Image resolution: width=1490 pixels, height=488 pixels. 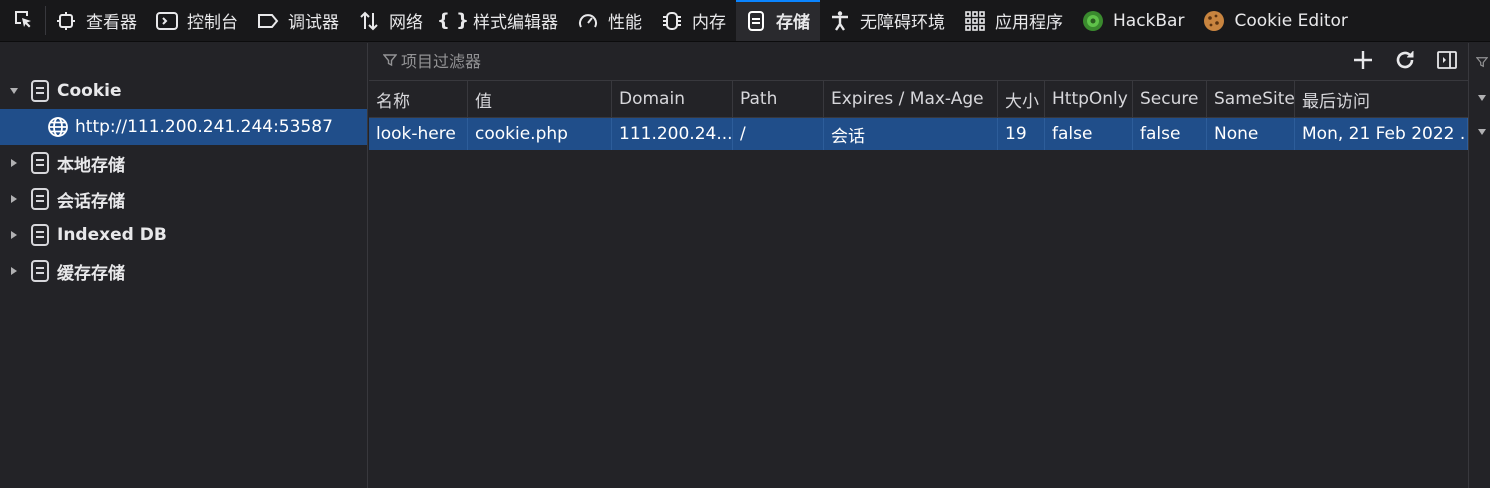 I want to click on column-header-size: 大小, so click(x=1021, y=99).